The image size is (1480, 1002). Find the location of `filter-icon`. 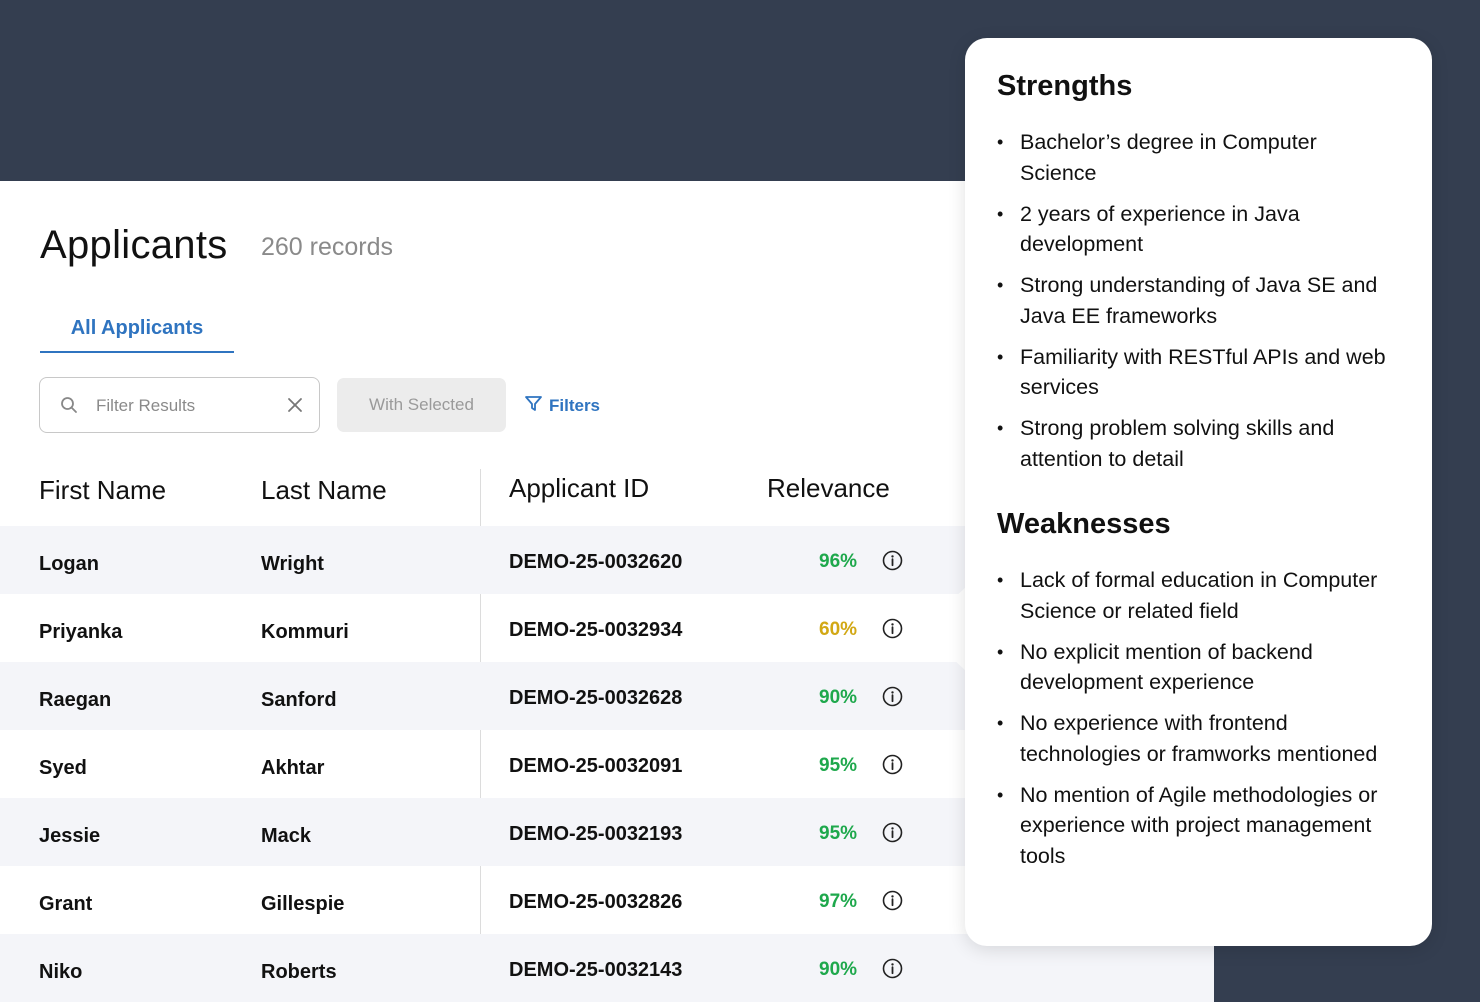

filter-icon is located at coordinates (533, 406).